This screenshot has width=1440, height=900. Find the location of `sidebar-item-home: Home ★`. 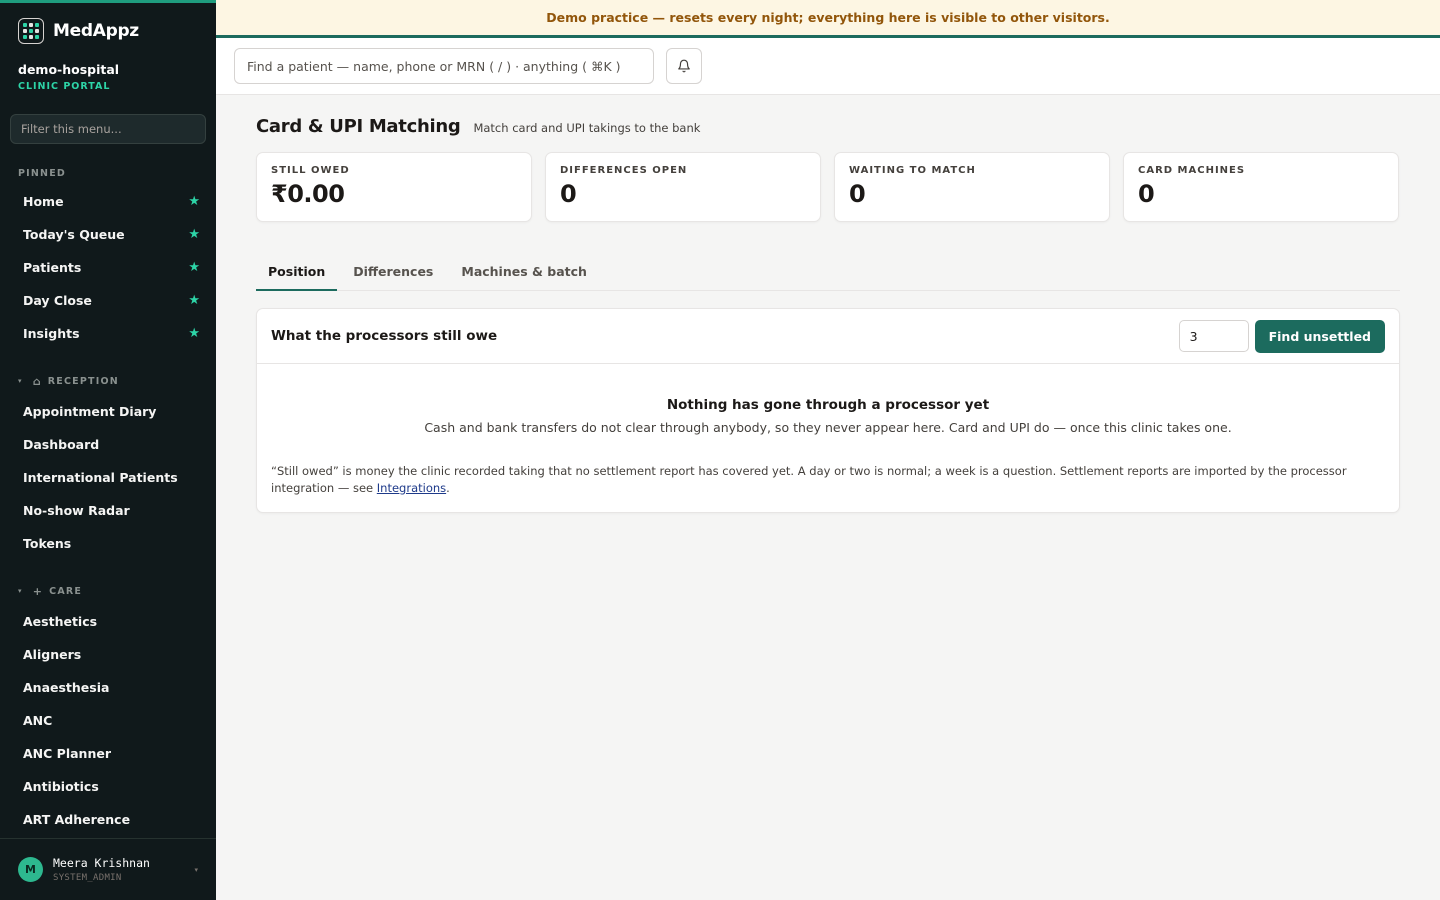

sidebar-item-home: Home ★ is located at coordinates (108, 201).